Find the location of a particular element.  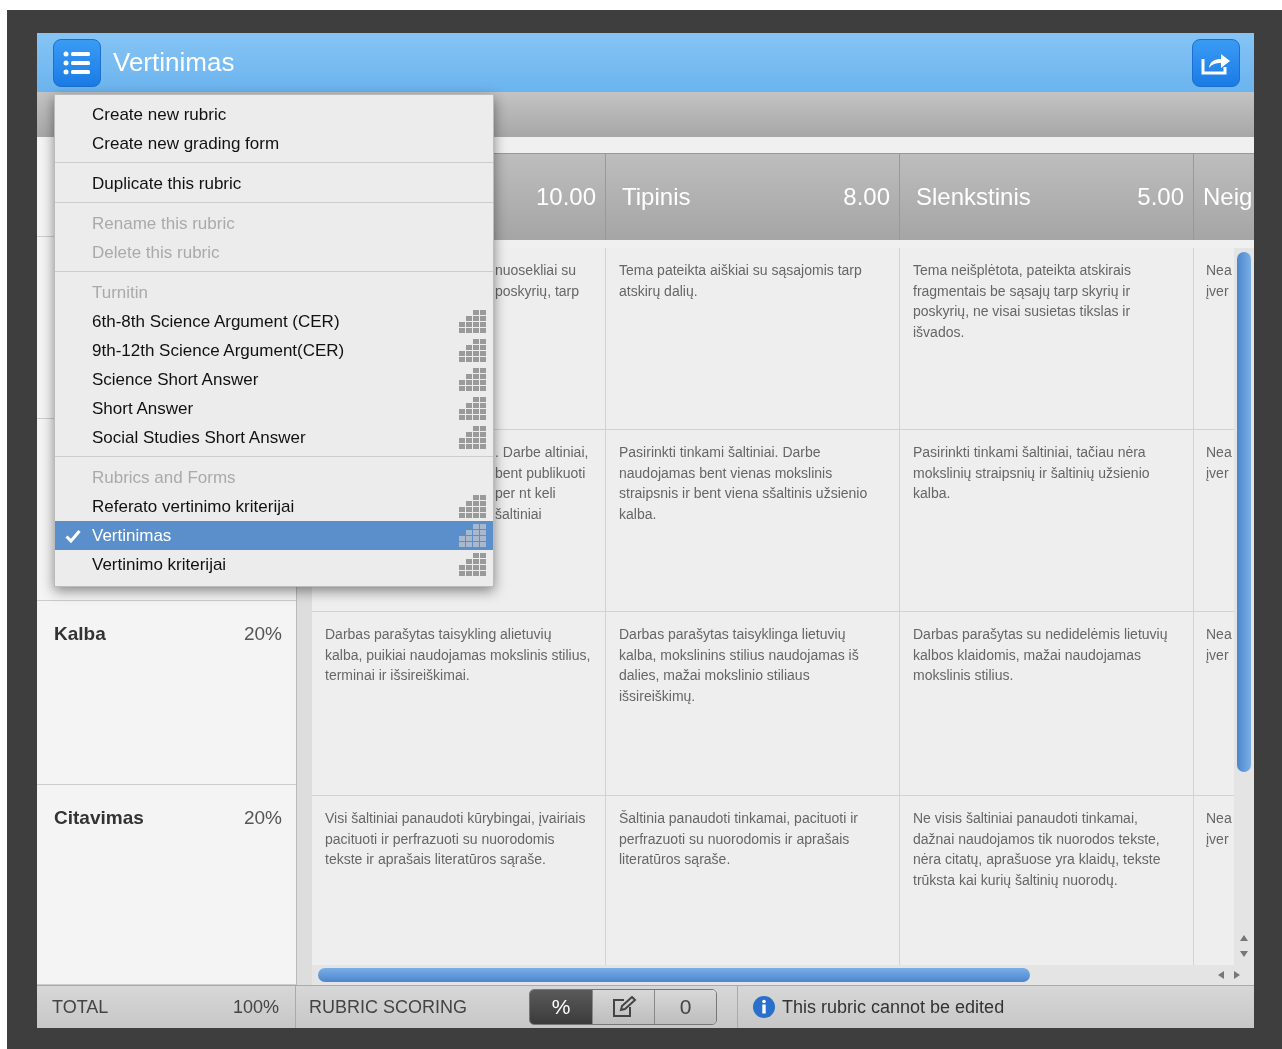

total-label: TOTAL is located at coordinates (80, 1007).